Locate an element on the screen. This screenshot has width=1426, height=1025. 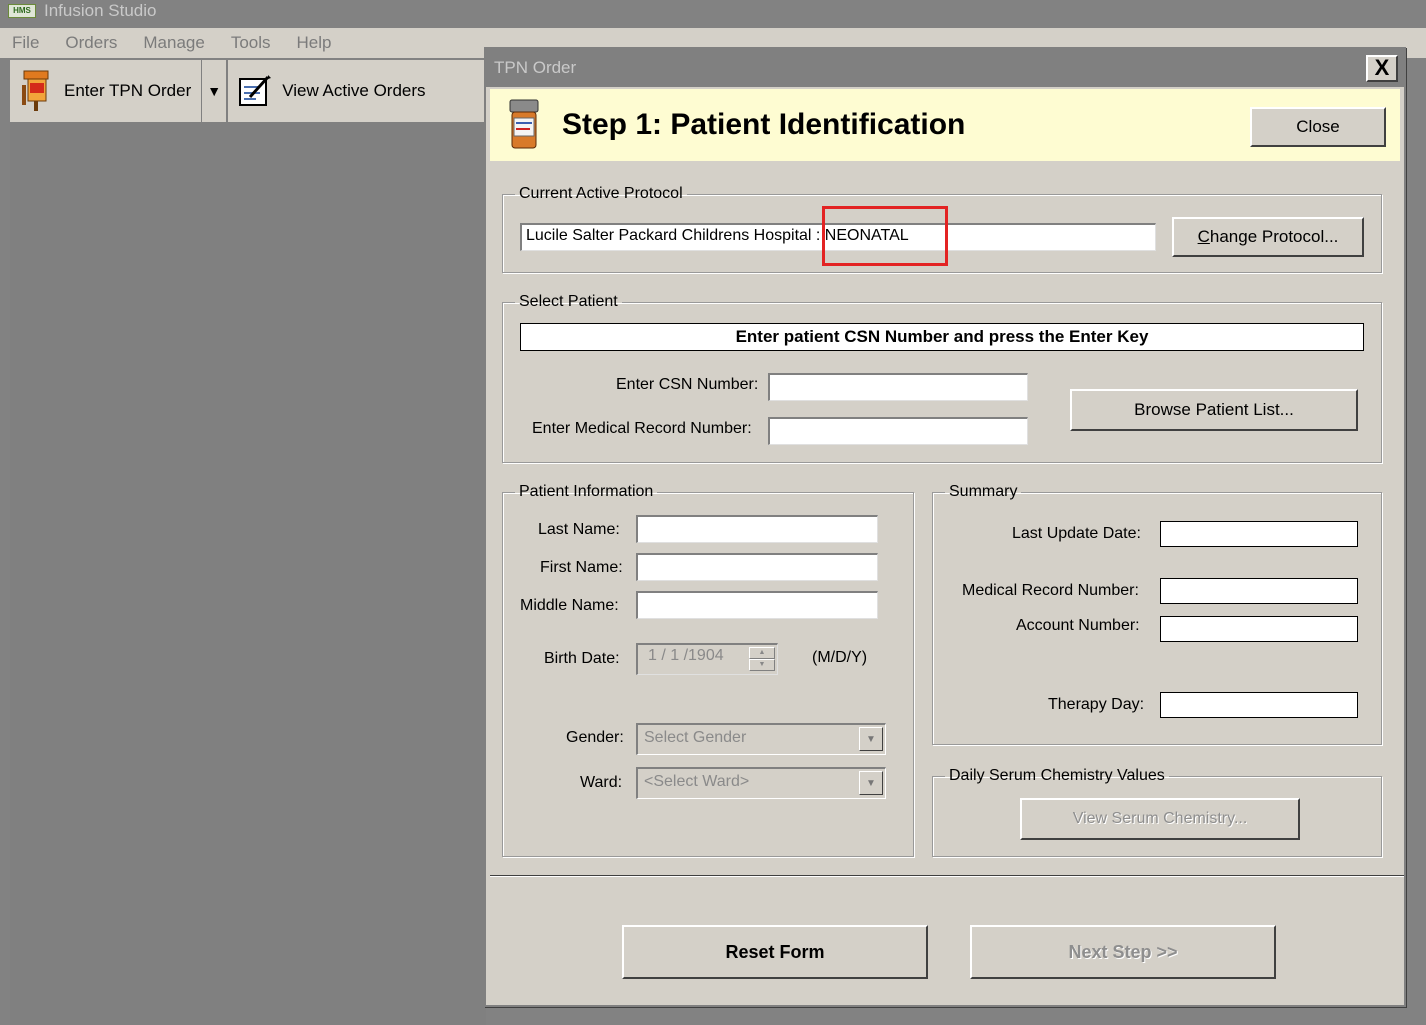
enter-order-dropdown-button: ▼ is located at coordinates (215, 91).